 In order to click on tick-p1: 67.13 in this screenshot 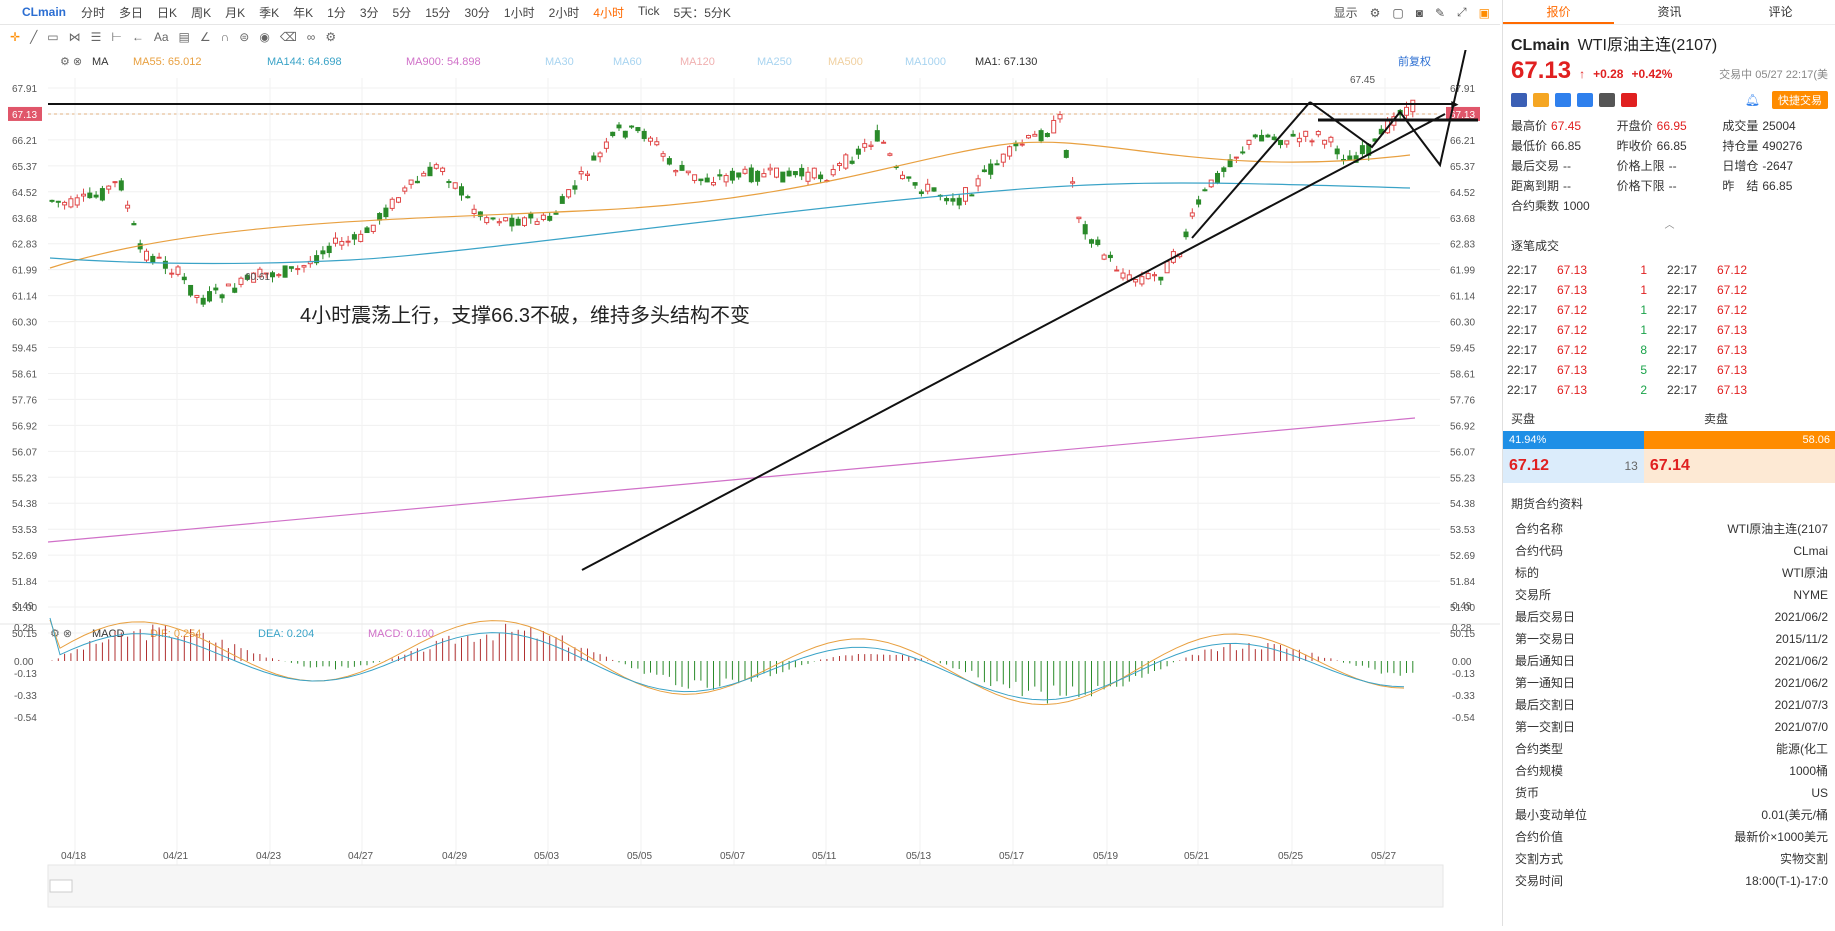, I will do `click(1572, 370)`.